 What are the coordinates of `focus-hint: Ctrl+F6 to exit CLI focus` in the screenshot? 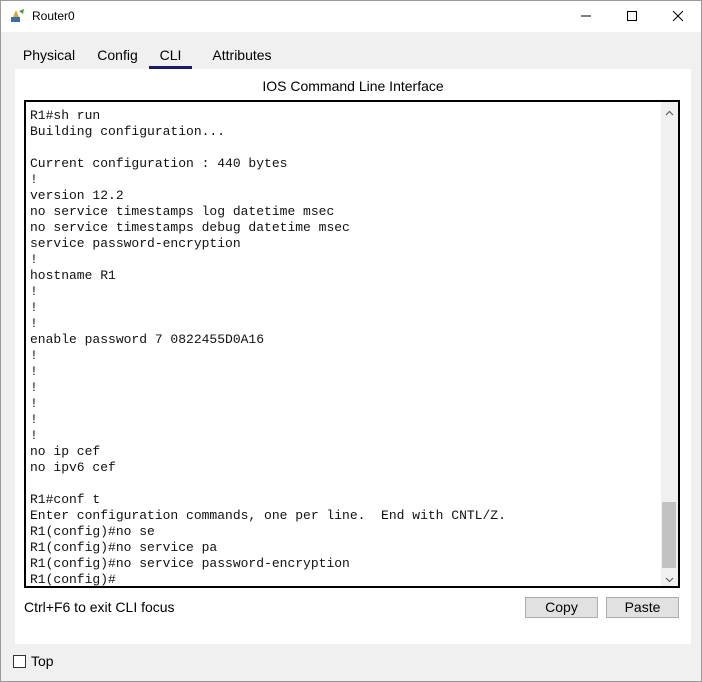 It's located at (99, 607).